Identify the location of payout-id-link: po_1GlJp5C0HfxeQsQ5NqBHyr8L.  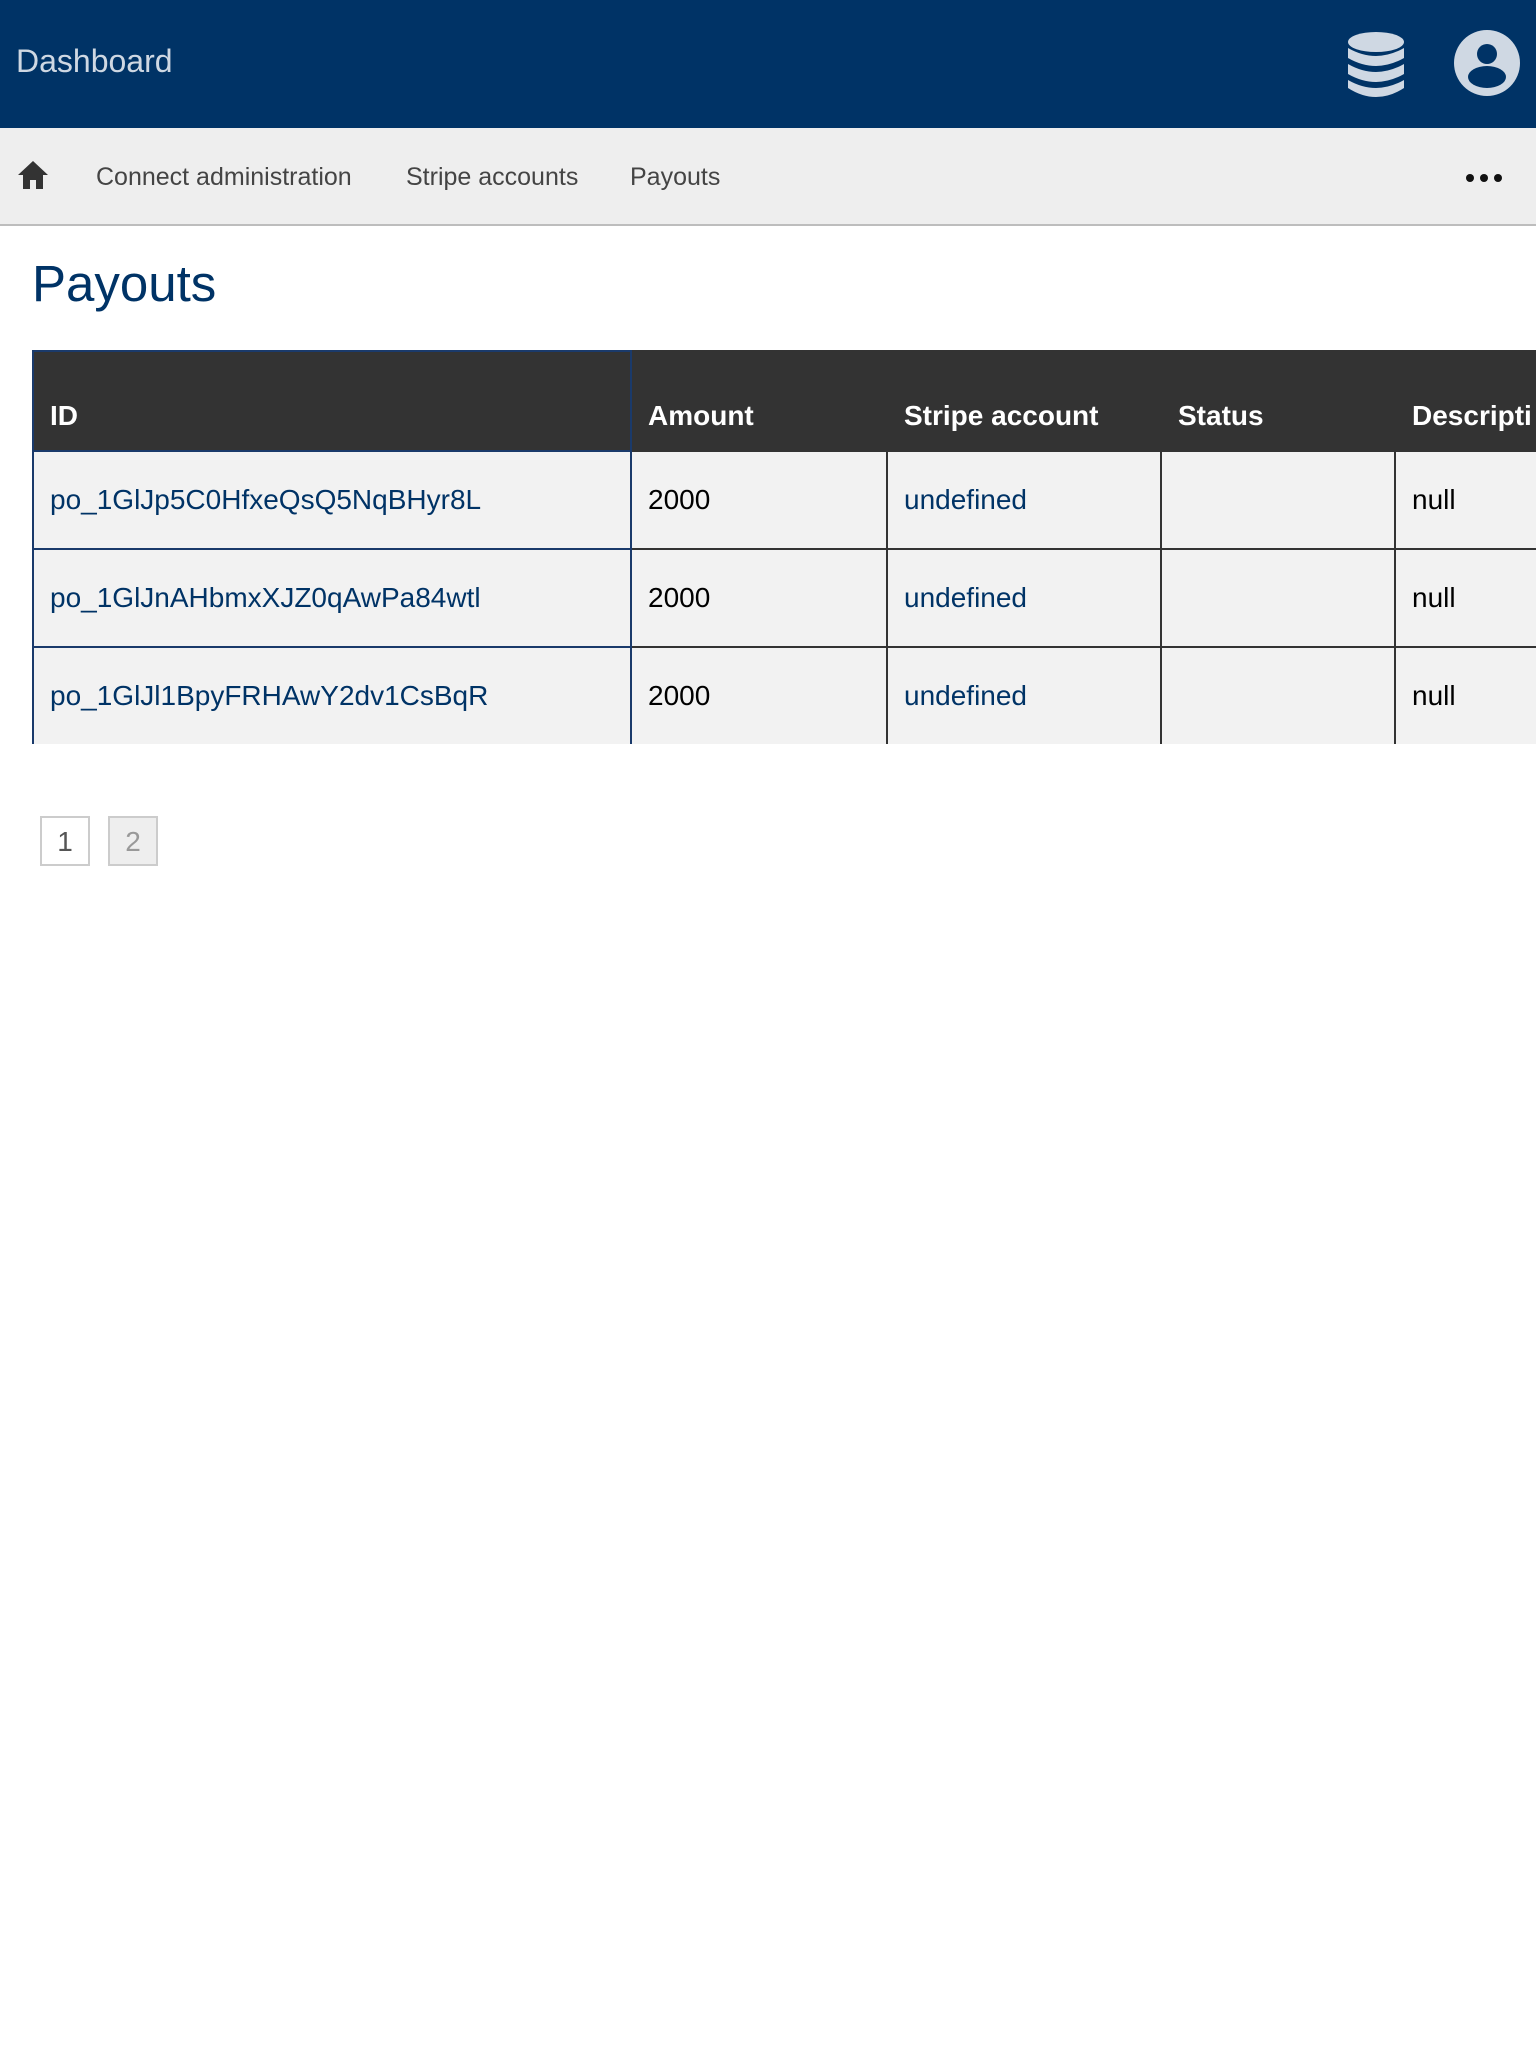
(265, 499).